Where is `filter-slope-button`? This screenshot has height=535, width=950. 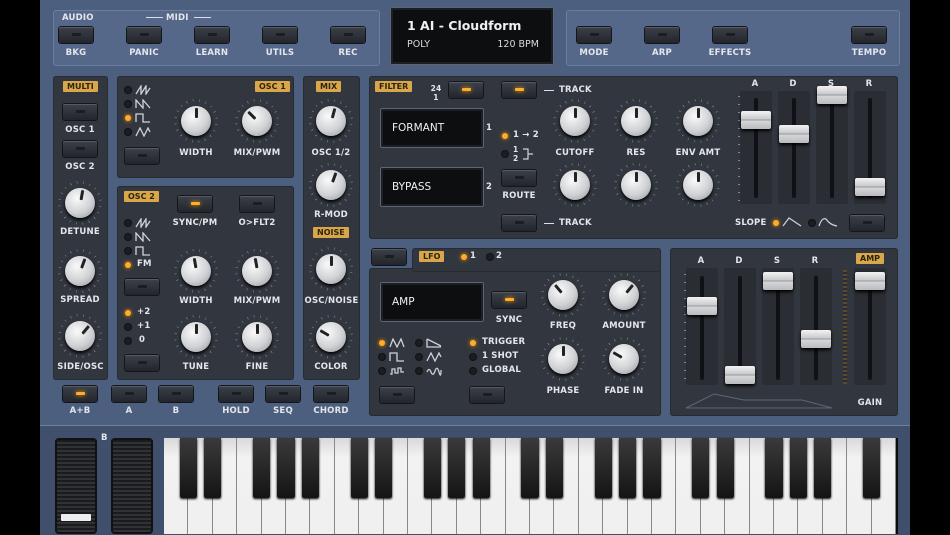
filter-slope-button is located at coordinates (466, 90).